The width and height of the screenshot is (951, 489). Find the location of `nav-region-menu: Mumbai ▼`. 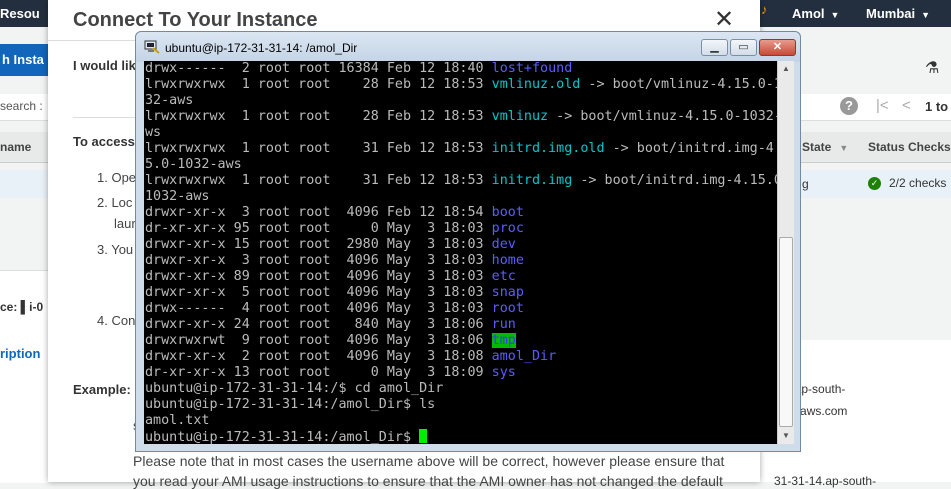

nav-region-menu: Mumbai ▼ is located at coordinates (898, 13).